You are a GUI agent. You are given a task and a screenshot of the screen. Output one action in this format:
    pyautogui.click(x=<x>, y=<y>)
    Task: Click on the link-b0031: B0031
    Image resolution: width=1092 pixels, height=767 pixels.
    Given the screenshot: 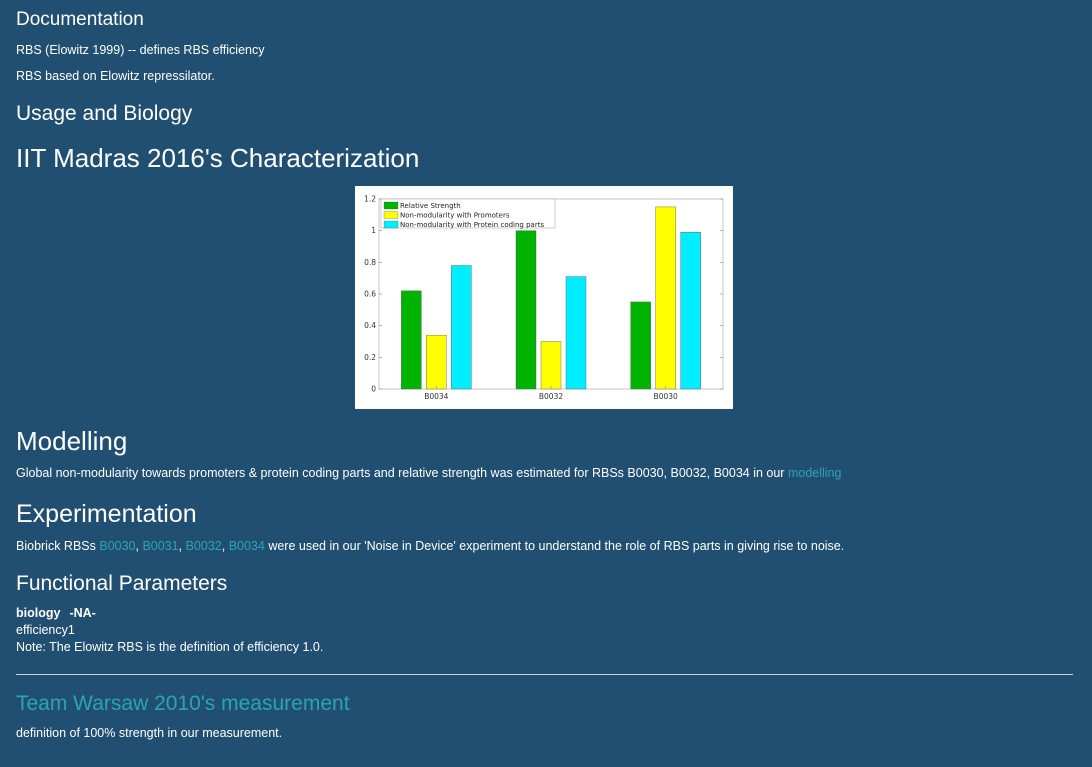 What is the action you would take?
    pyautogui.click(x=160, y=546)
    